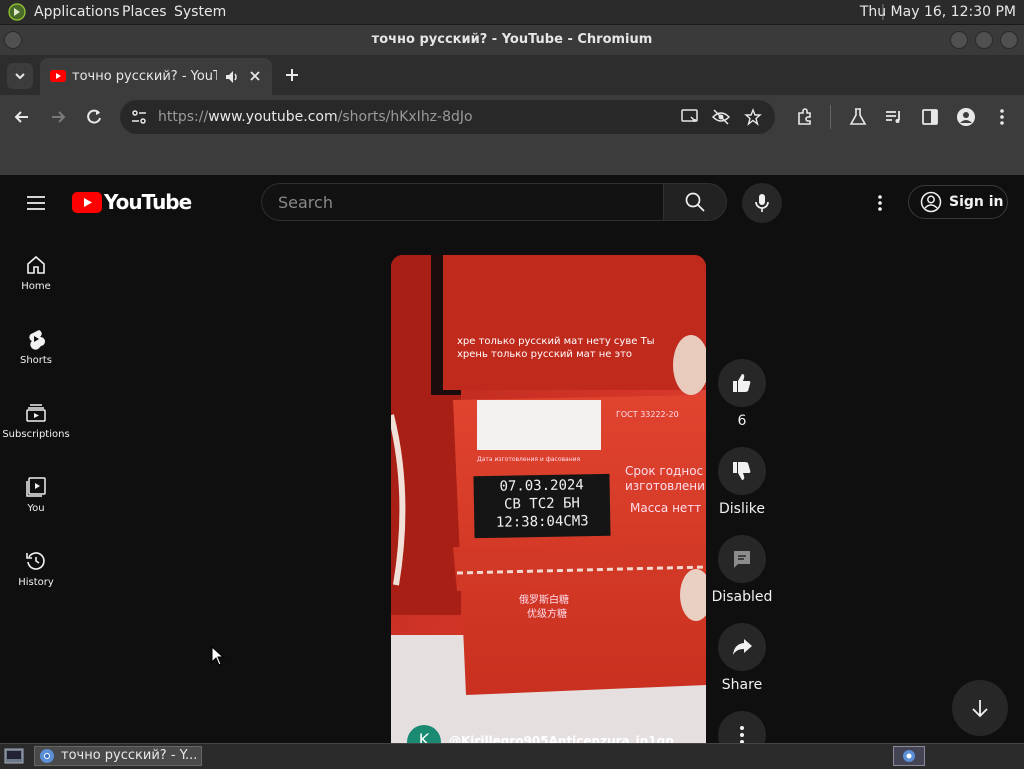 This screenshot has height=769, width=1024. I want to click on toolbar-separator, so click(830, 117).